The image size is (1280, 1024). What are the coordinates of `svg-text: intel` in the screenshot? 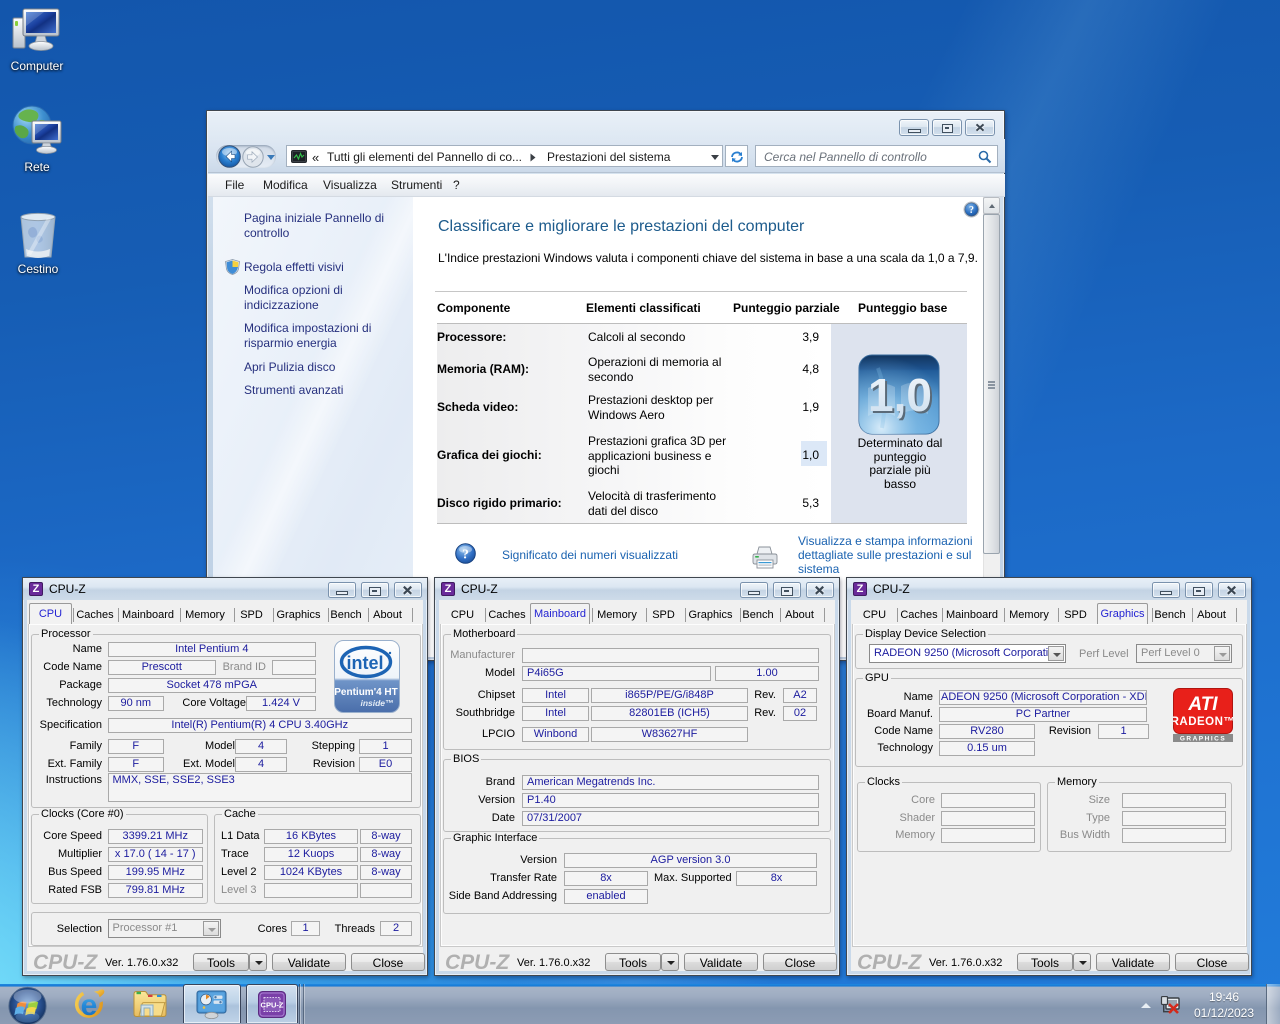 It's located at (364, 663).